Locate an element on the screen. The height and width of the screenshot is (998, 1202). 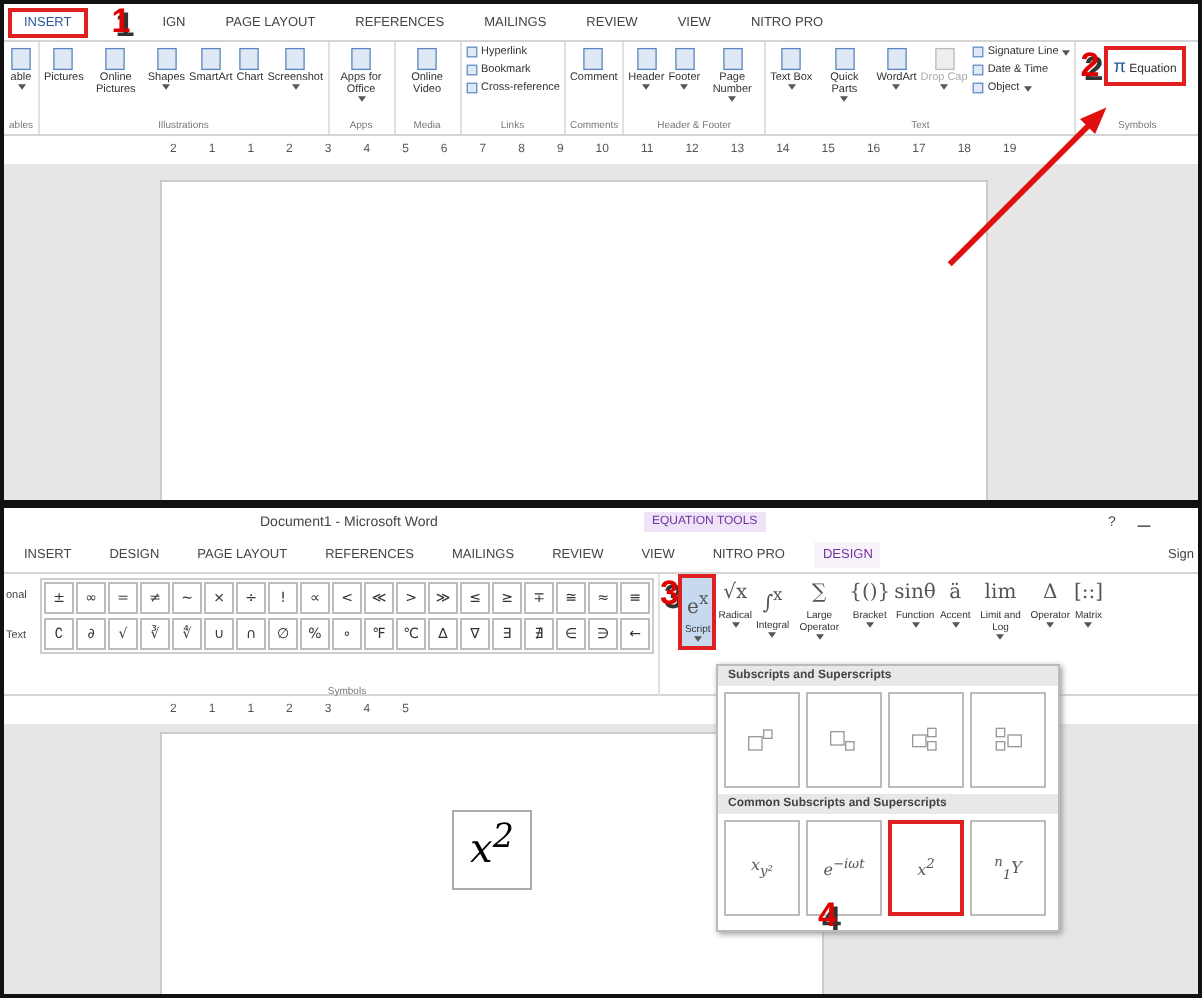
gallery-item: x$_{y²}$ is located at coordinates (762, 868).